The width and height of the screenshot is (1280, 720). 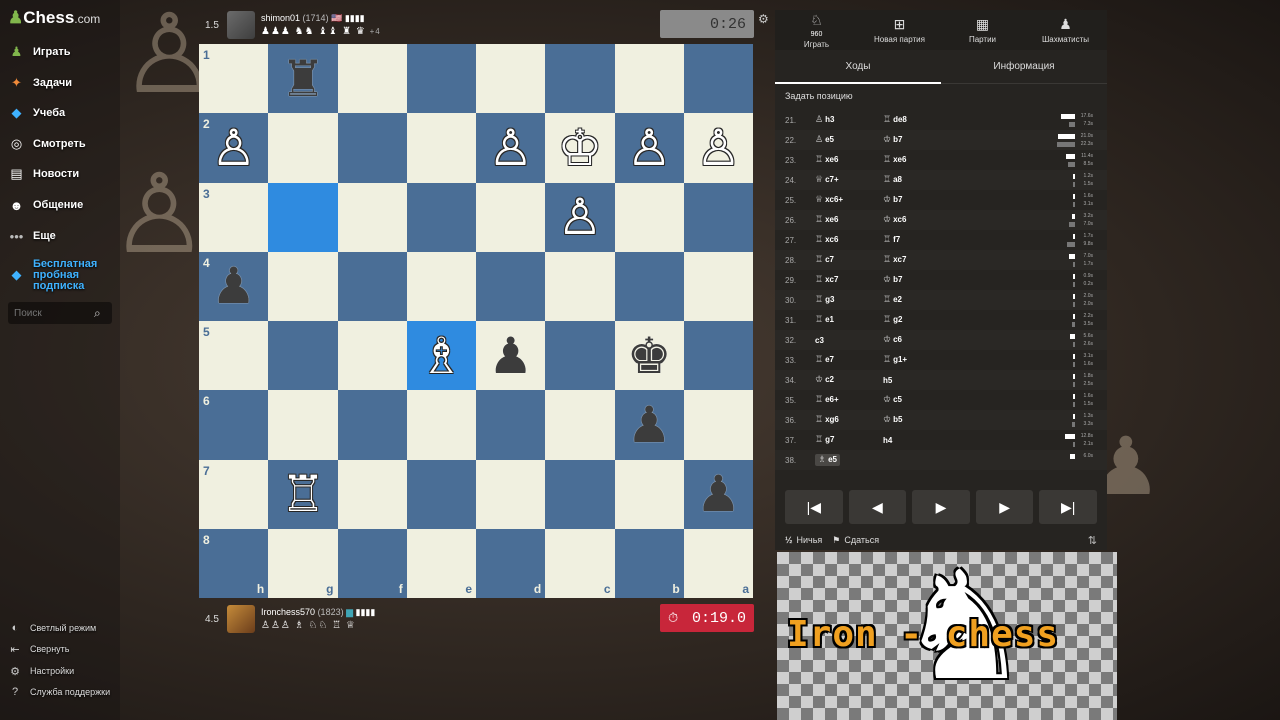 What do you see at coordinates (849, 140) in the screenshot?
I see `white-move: ♙ e5` at bounding box center [849, 140].